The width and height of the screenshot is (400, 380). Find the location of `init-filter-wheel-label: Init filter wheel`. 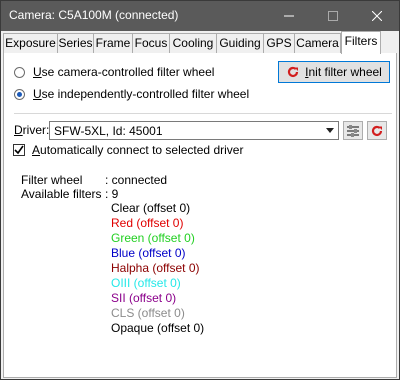

init-filter-wheel-label: Init filter wheel is located at coordinates (343, 72).